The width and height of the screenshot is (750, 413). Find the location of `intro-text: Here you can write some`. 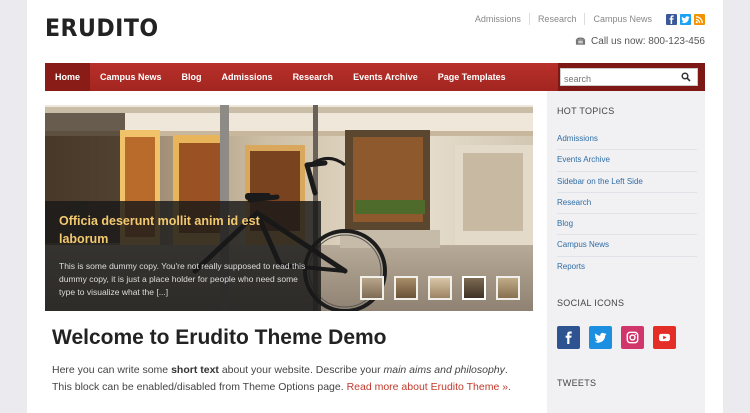

intro-text: Here you can write some is located at coordinates (112, 370).